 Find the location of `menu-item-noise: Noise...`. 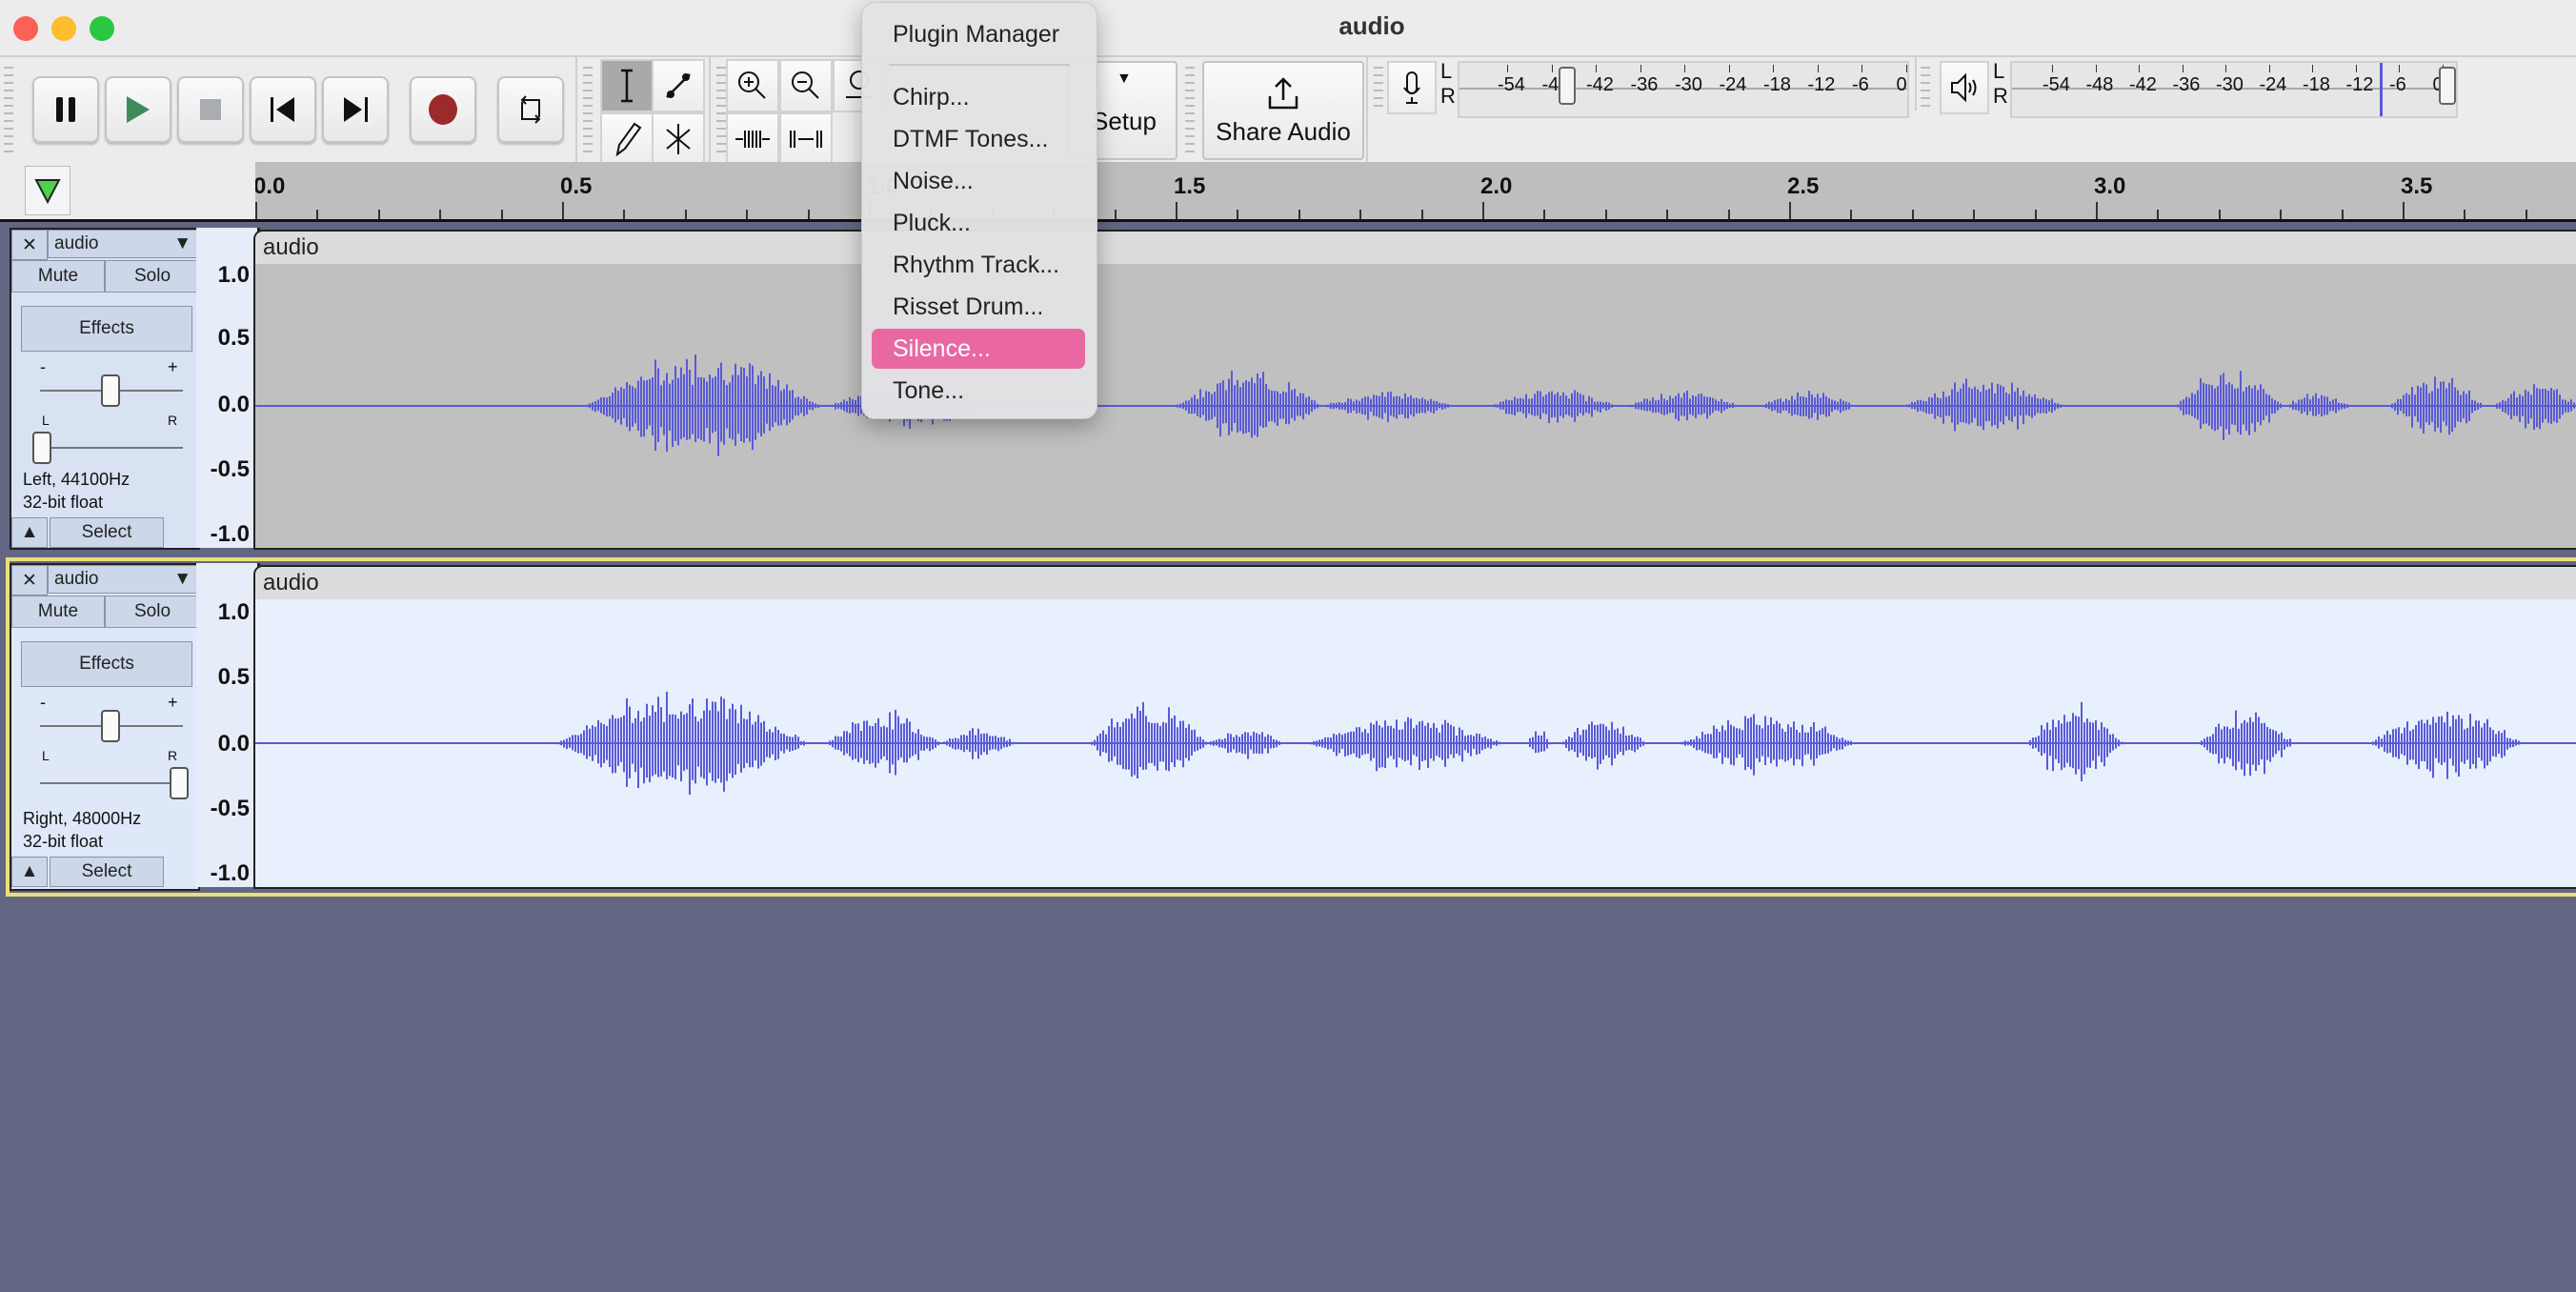

menu-item-noise: Noise... is located at coordinates (978, 181).